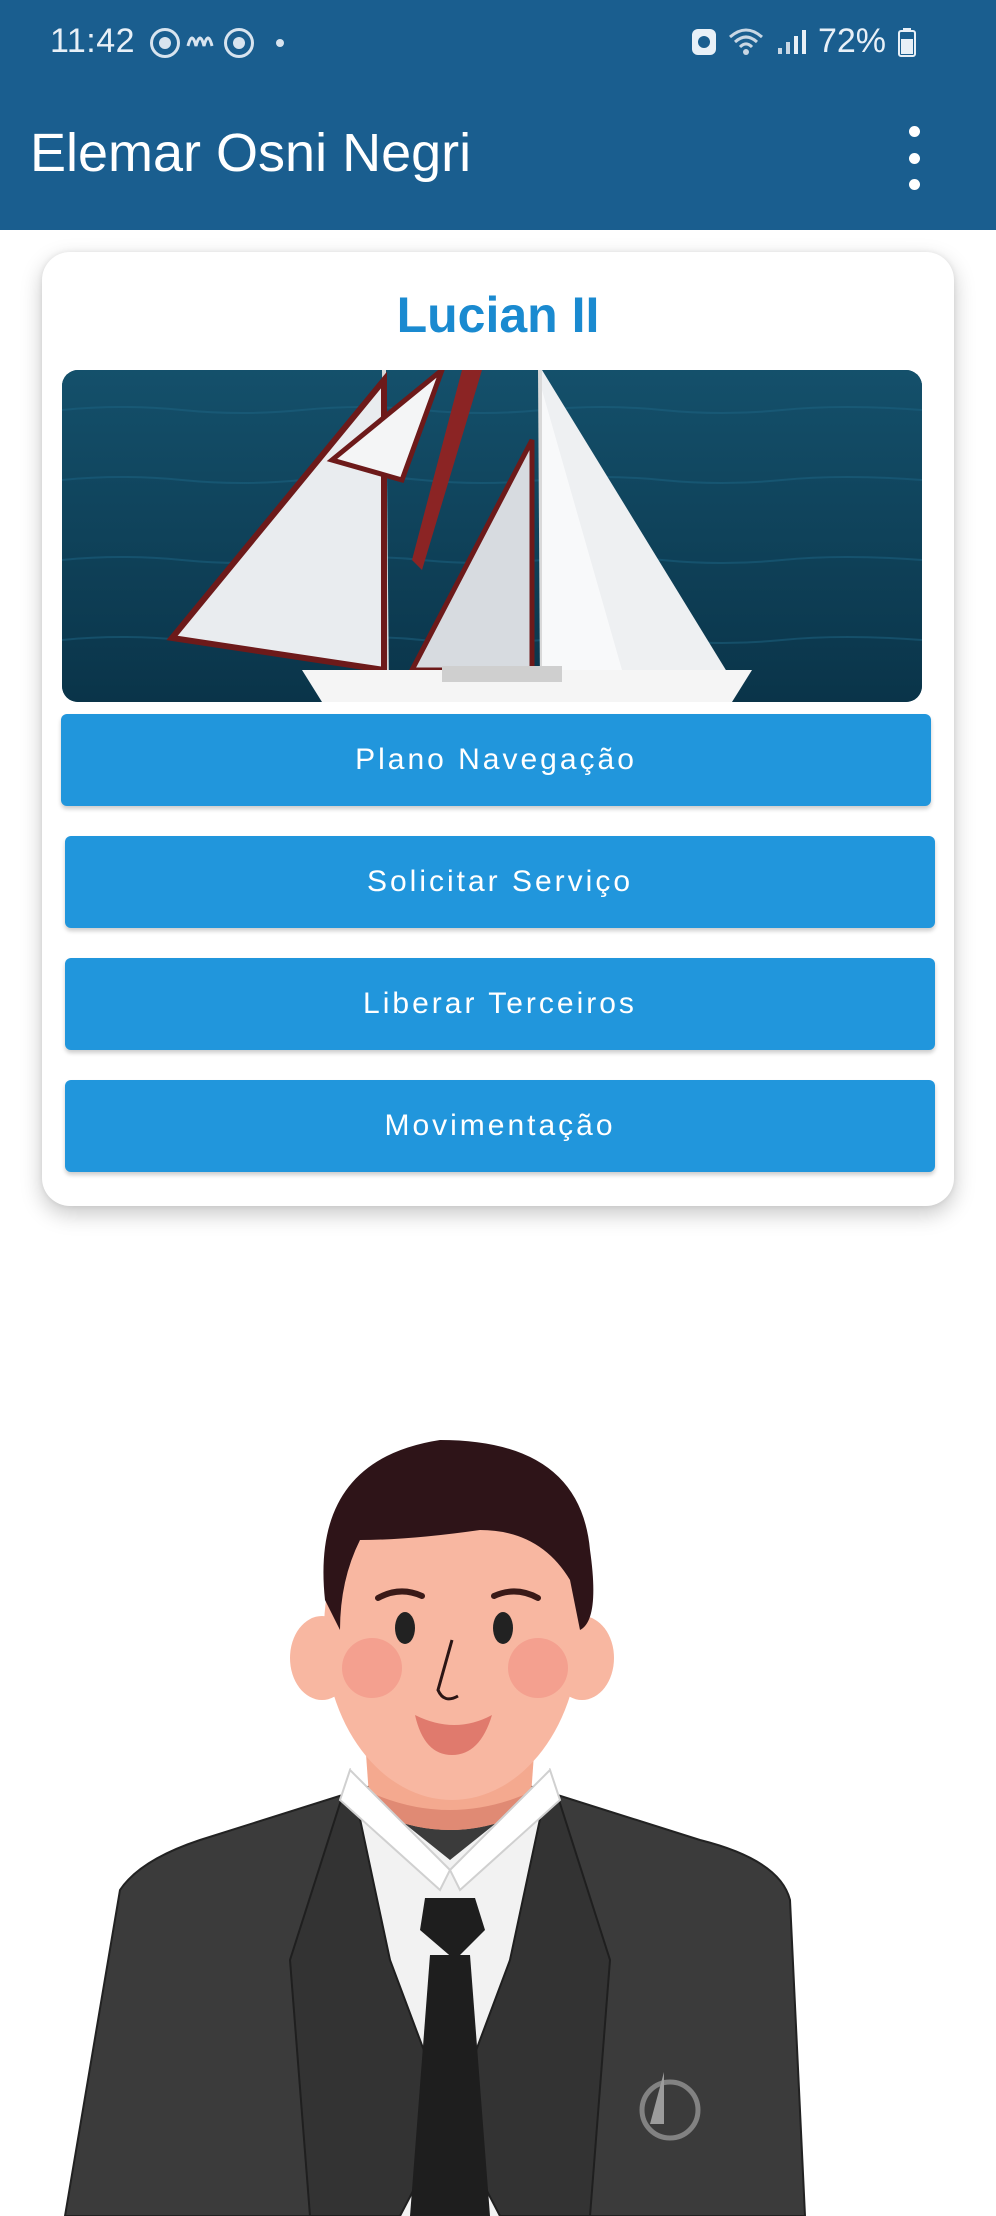 Image resolution: width=996 pixels, height=2216 pixels. Describe the element at coordinates (500, 1126) in the screenshot. I see `movimentacao-button: Movimentação` at that location.